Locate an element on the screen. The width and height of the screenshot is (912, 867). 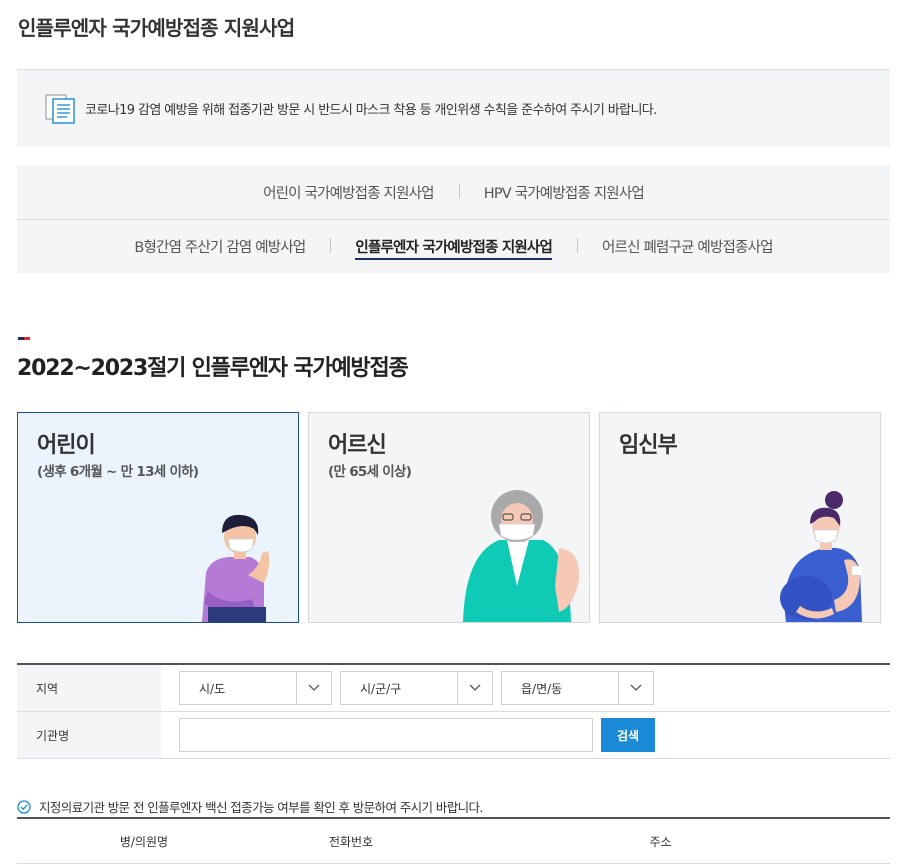
region-row: 지역 시/도 시/군/구 읍/면/동 is located at coordinates (453, 688).